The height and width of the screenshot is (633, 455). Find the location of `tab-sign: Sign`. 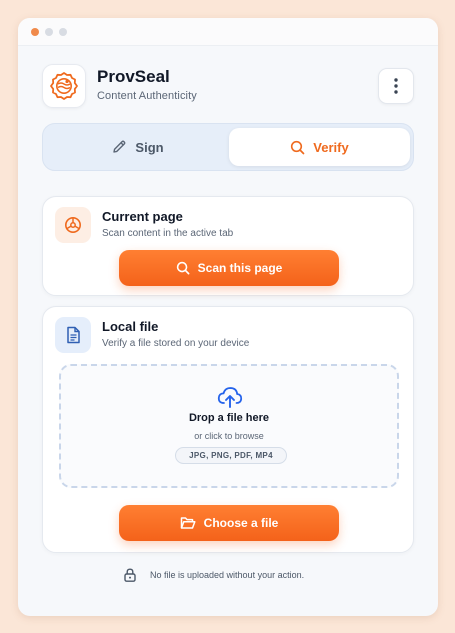

tab-sign: Sign is located at coordinates (137, 147).